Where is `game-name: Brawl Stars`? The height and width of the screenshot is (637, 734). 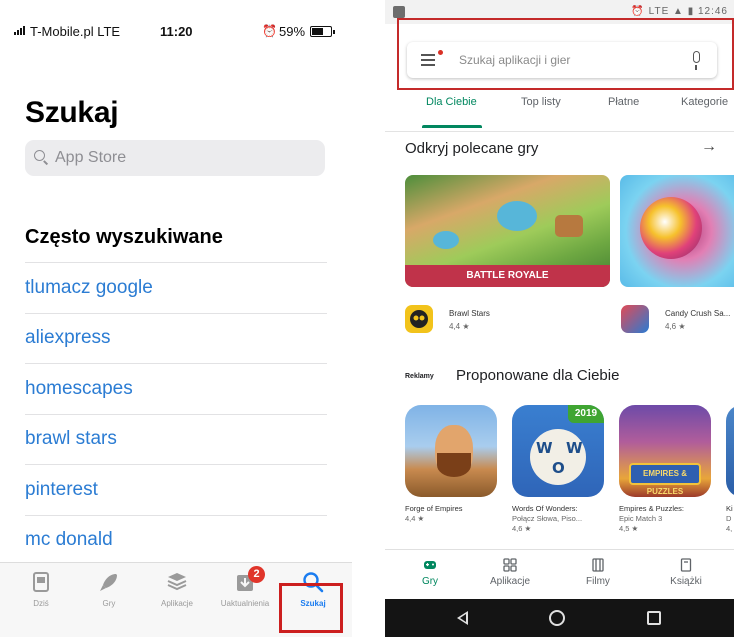
game-name: Brawl Stars is located at coordinates (469, 313).